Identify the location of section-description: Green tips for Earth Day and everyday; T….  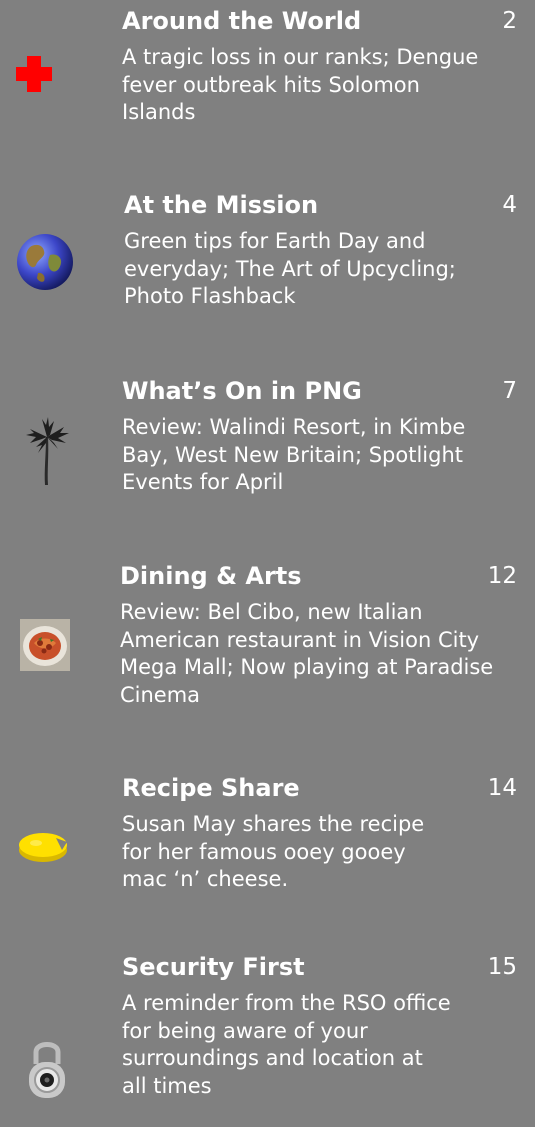
(290, 268).